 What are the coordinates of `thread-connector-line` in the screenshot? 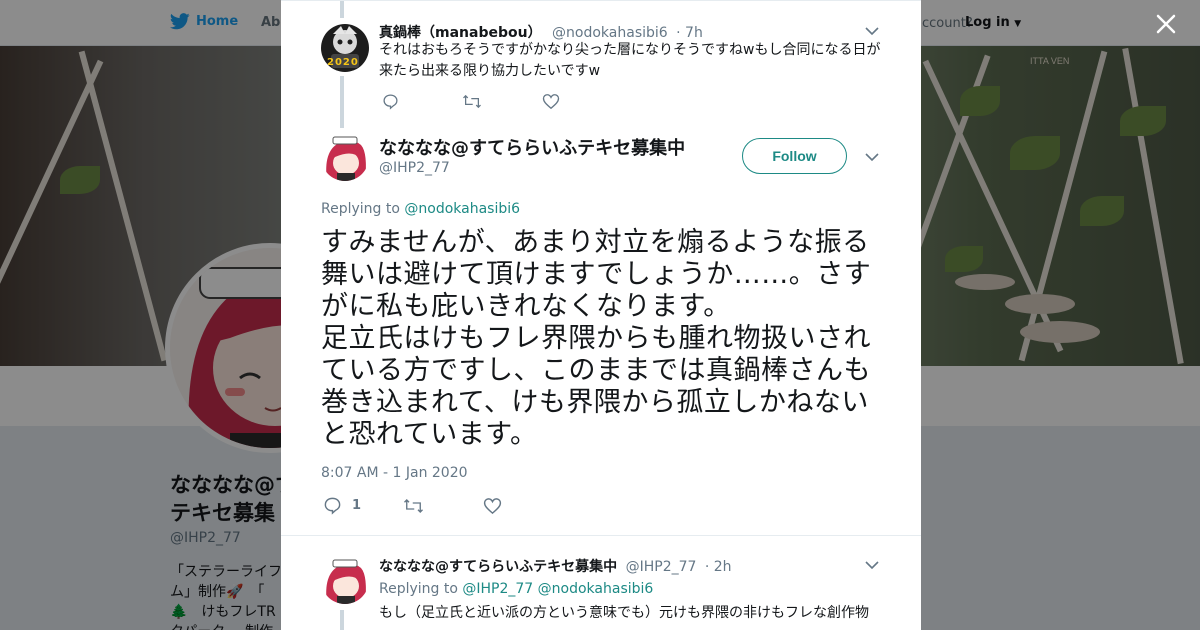 It's located at (342, 620).